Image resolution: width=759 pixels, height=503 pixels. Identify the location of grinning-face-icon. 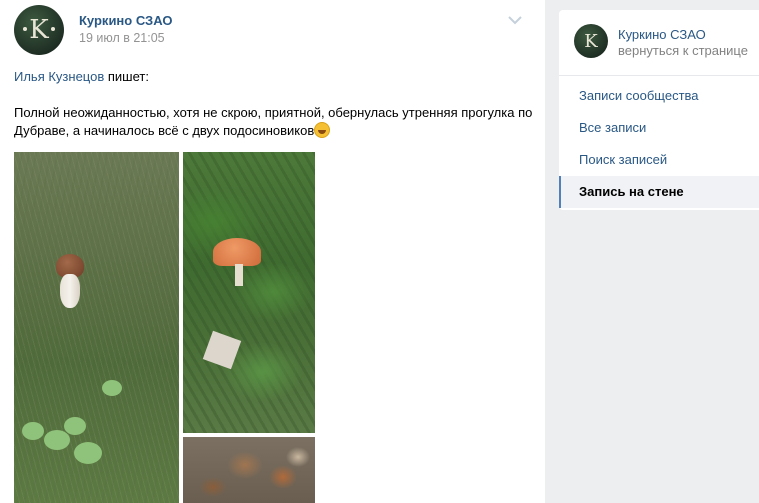
(322, 130).